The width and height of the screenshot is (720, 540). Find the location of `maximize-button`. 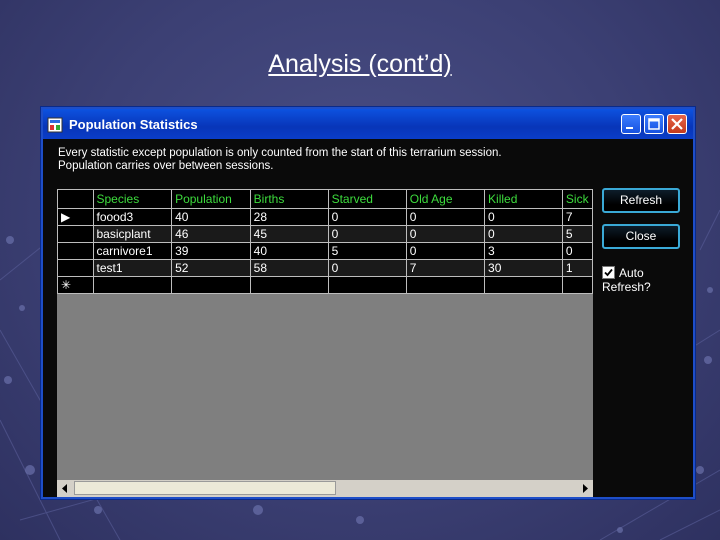

maximize-button is located at coordinates (654, 124).